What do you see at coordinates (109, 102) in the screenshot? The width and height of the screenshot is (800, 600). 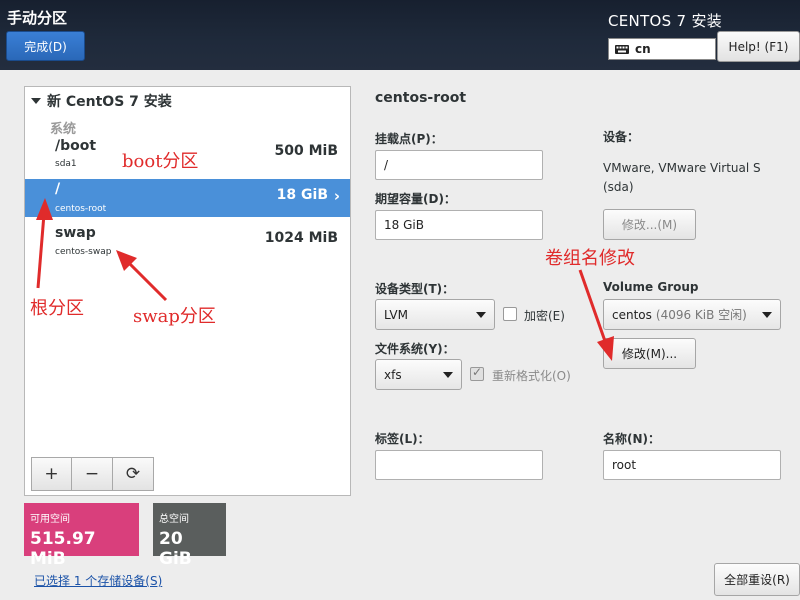 I see `installation-tree-title: 新 CentOS 7 安装` at bounding box center [109, 102].